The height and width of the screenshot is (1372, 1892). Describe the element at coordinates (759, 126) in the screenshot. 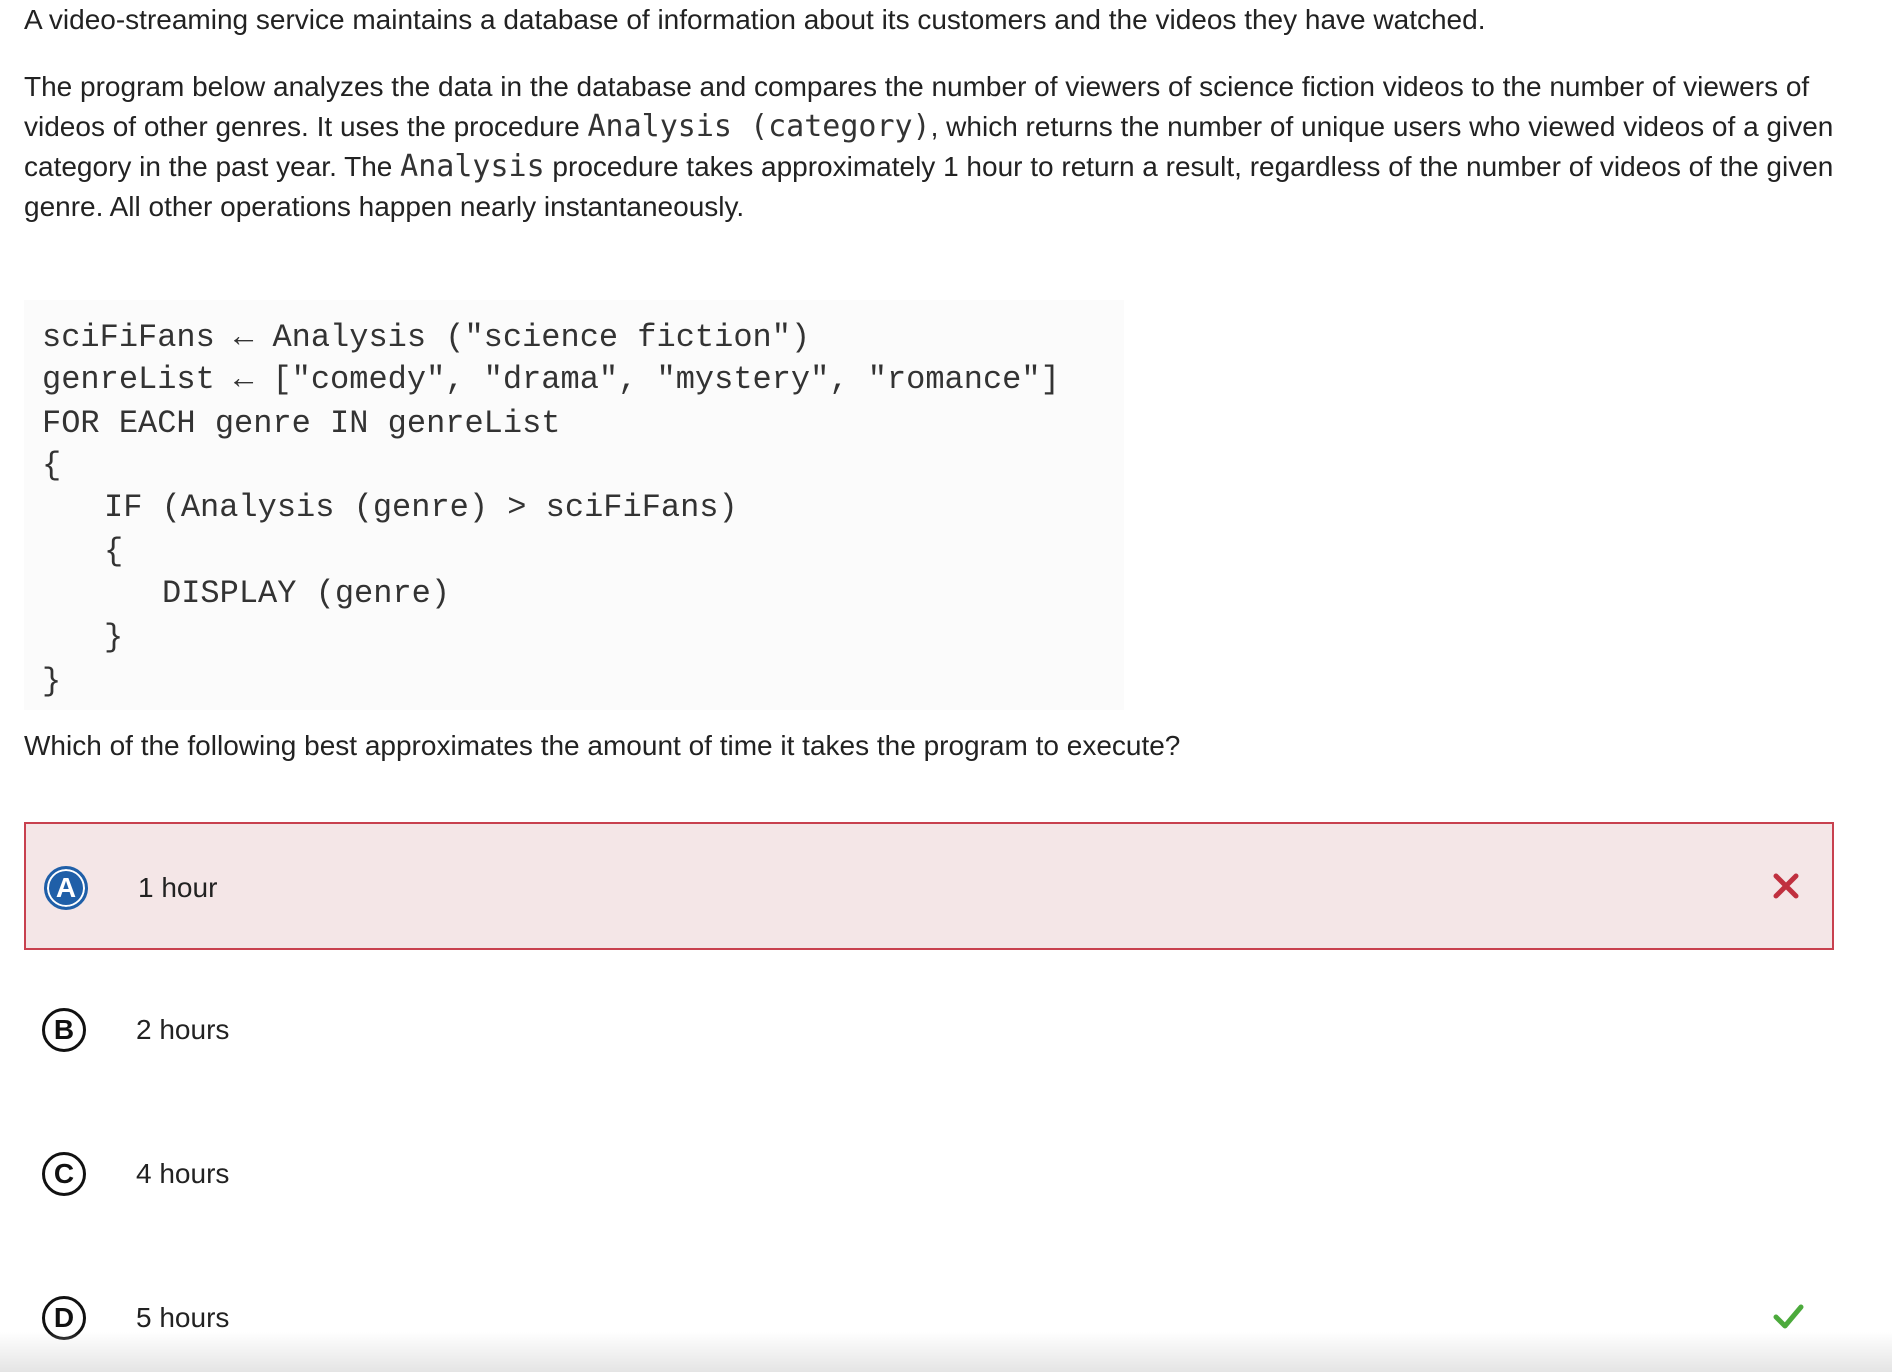

I see `inline-code-analysis-category: Analysis (category)` at that location.